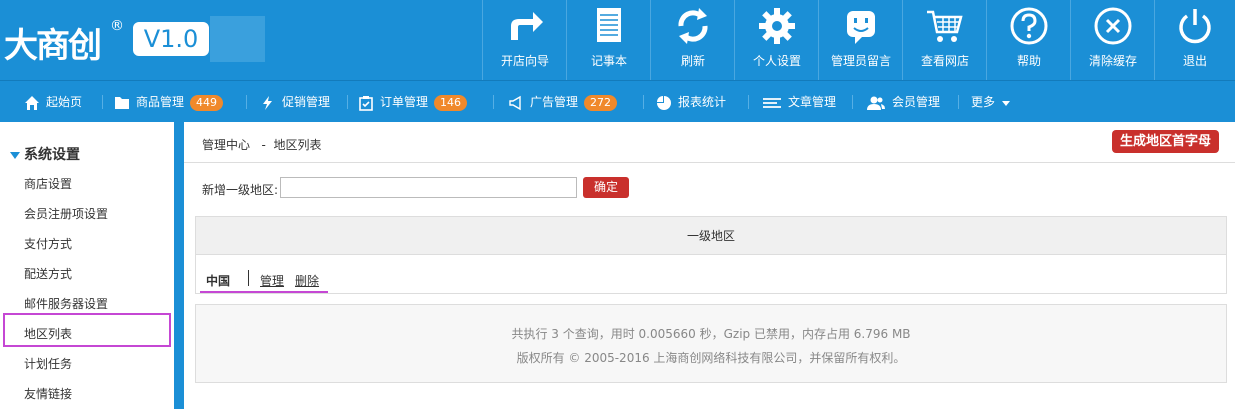 Image resolution: width=1235 pixels, height=409 pixels. What do you see at coordinates (160, 102) in the screenshot?
I see `nav-label: 商品管理` at bounding box center [160, 102].